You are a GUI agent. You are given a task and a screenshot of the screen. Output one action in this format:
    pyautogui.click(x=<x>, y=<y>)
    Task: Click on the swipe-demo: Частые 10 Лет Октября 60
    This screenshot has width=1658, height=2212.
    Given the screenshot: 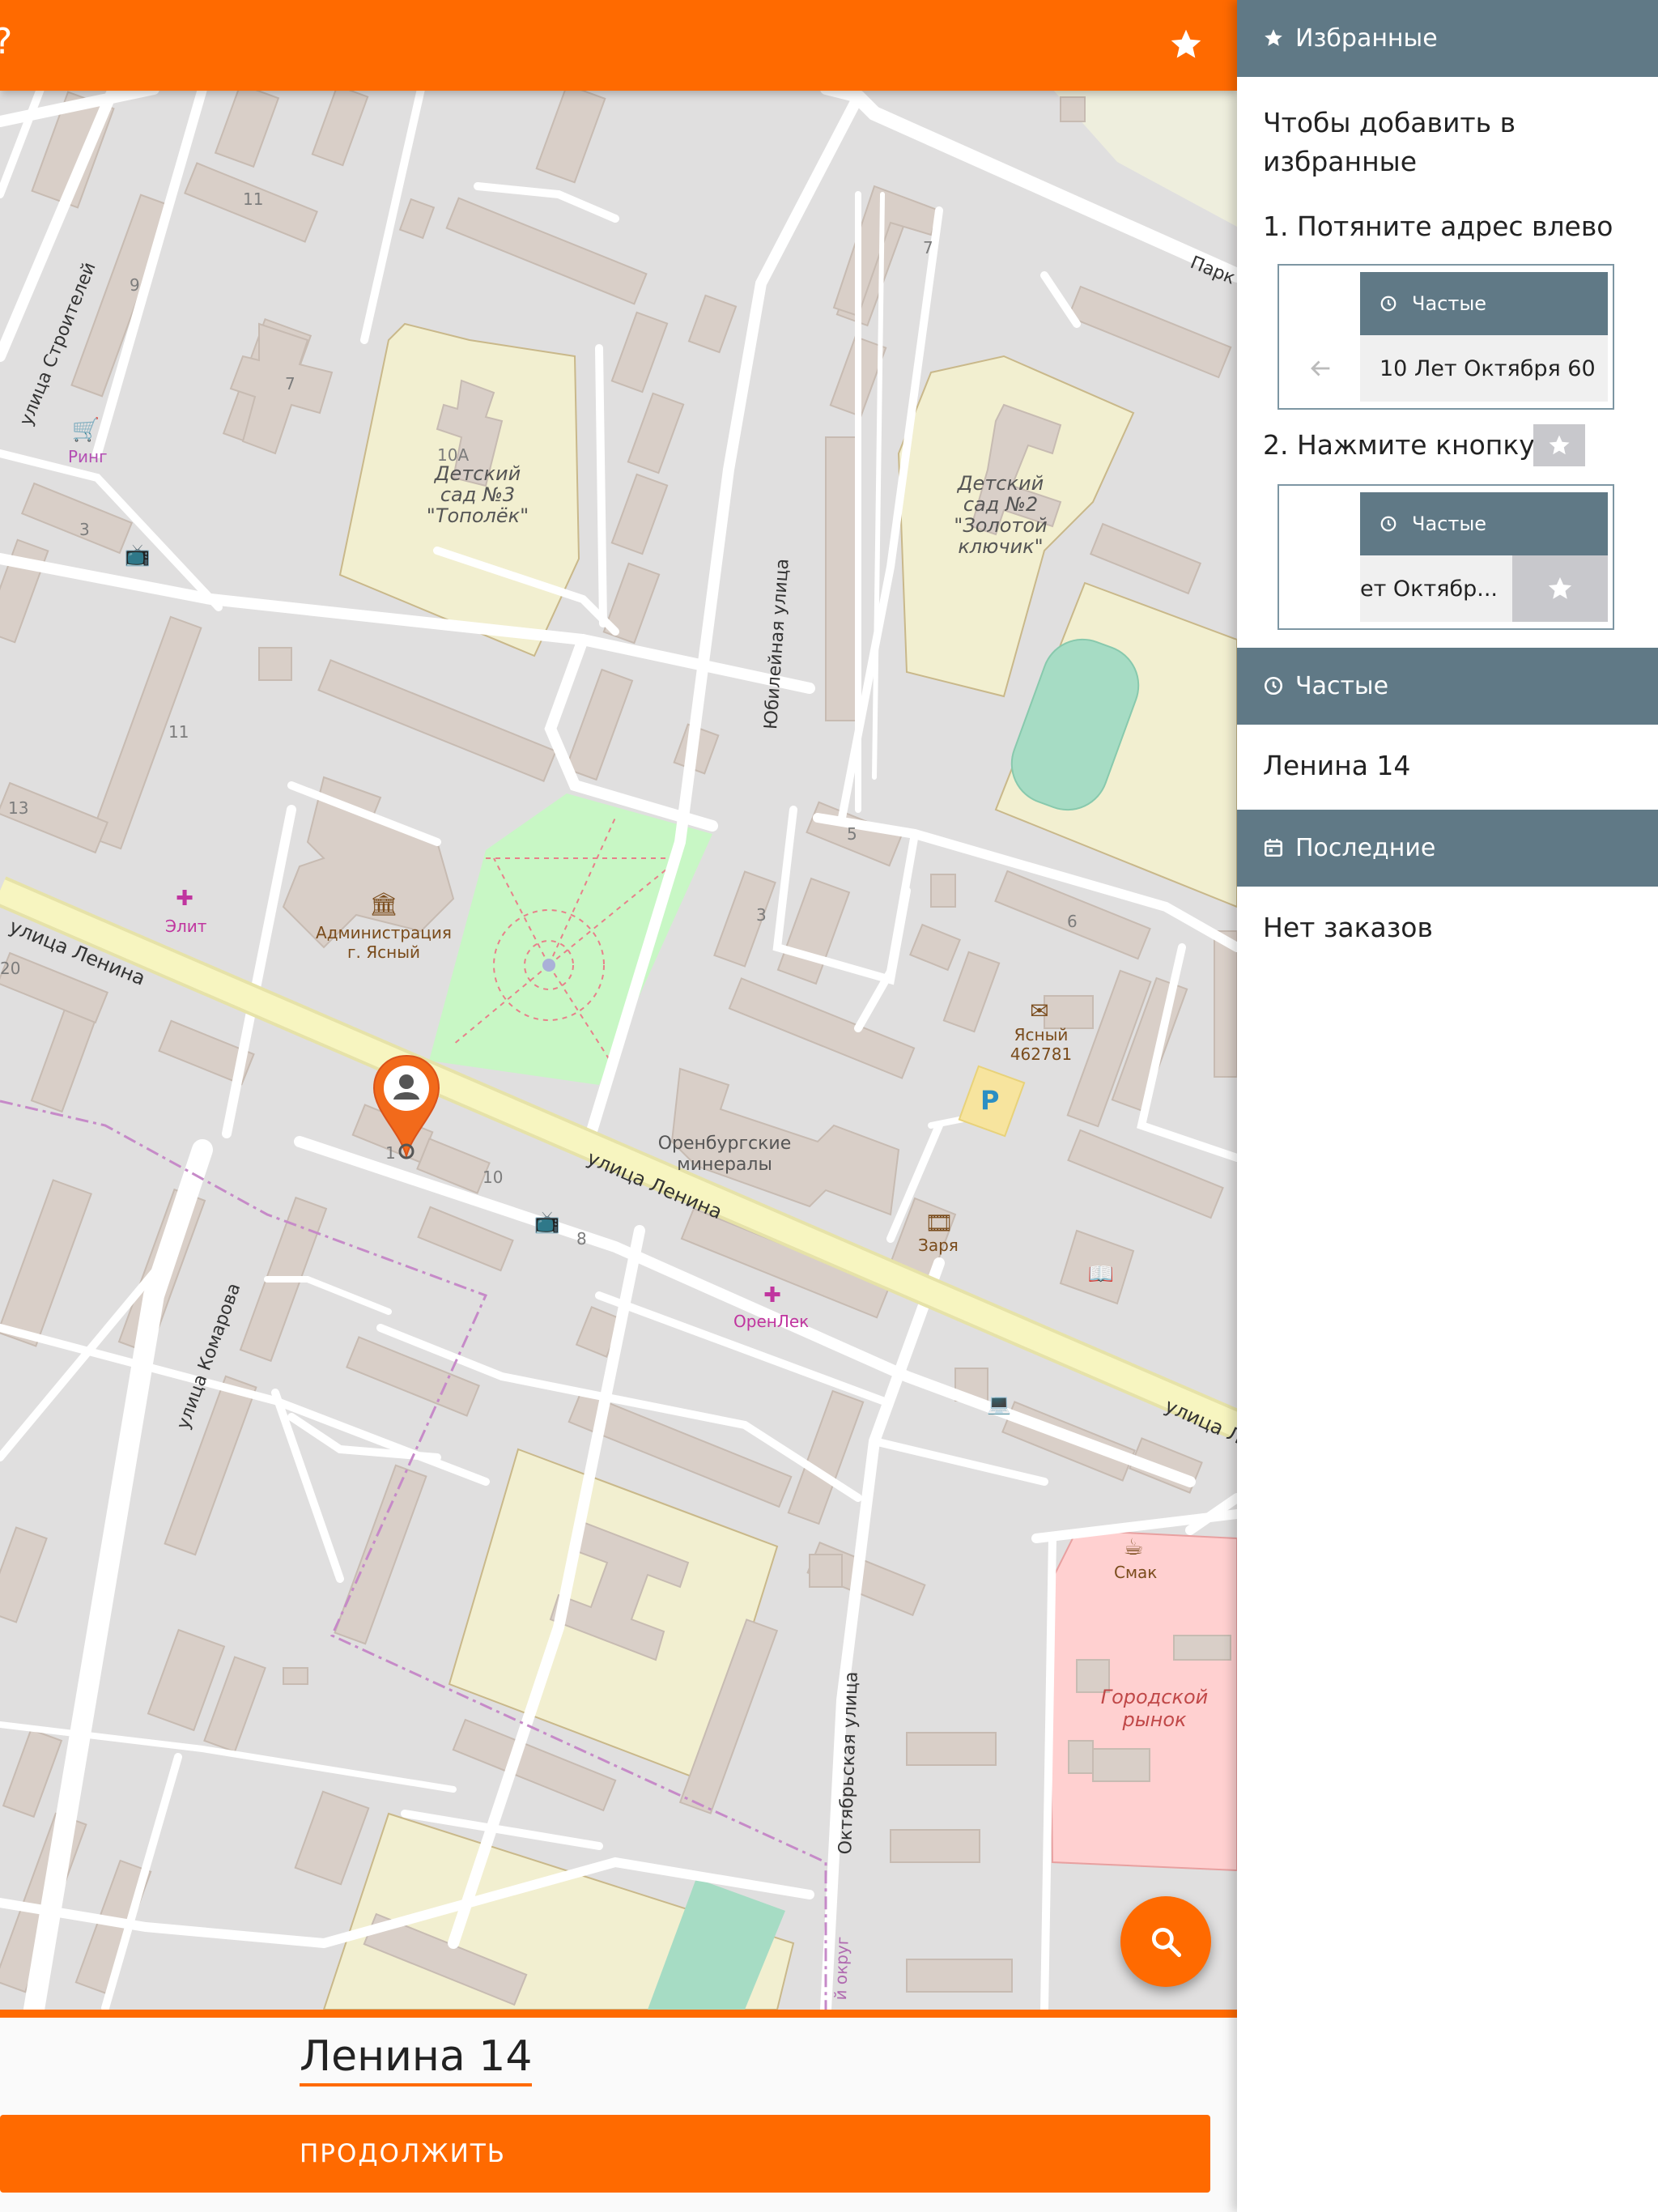 What is the action you would take?
    pyautogui.click(x=1446, y=337)
    